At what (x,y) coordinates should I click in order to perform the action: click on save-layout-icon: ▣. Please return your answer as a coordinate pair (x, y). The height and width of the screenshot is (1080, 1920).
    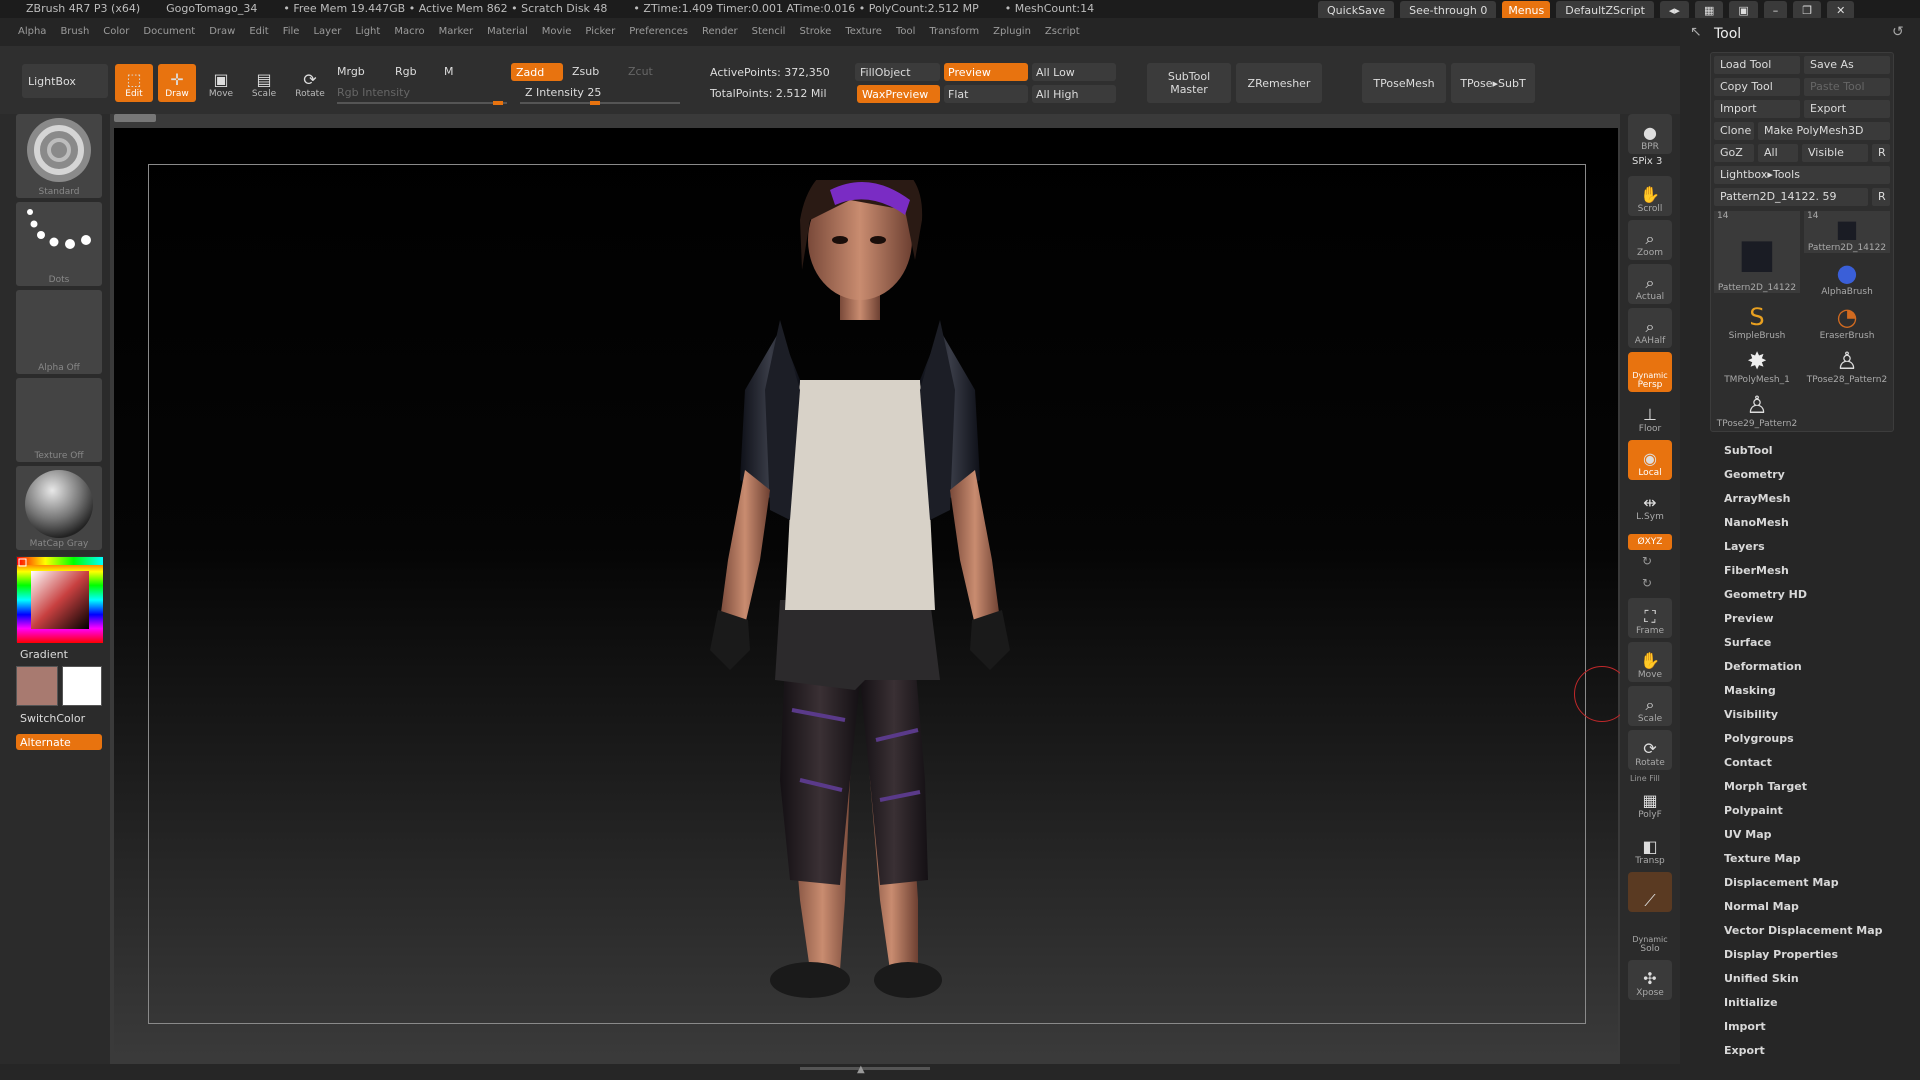
    Looking at the image, I should click on (1743, 10).